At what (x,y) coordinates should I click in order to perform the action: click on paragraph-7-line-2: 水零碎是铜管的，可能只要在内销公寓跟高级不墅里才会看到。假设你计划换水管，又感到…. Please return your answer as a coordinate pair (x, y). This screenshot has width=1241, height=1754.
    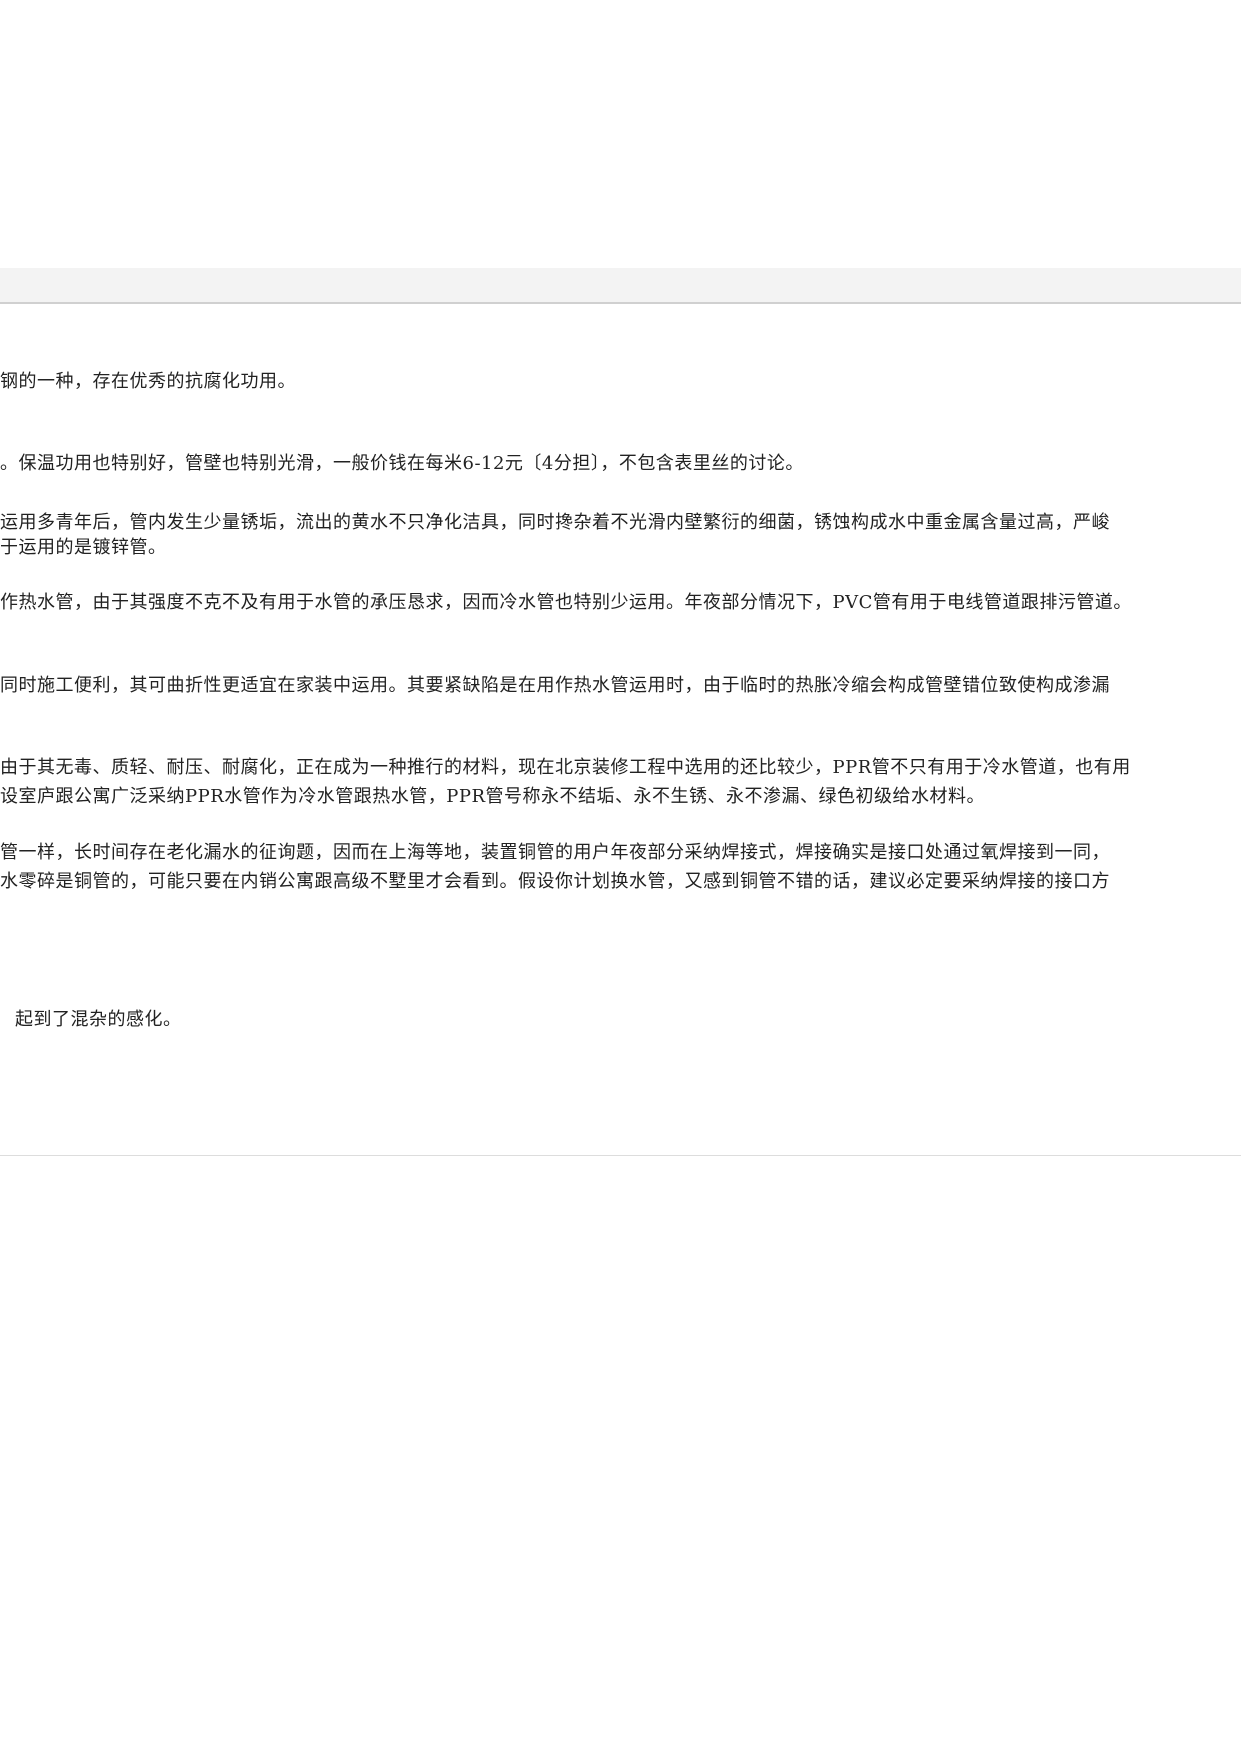
    Looking at the image, I should click on (555, 881).